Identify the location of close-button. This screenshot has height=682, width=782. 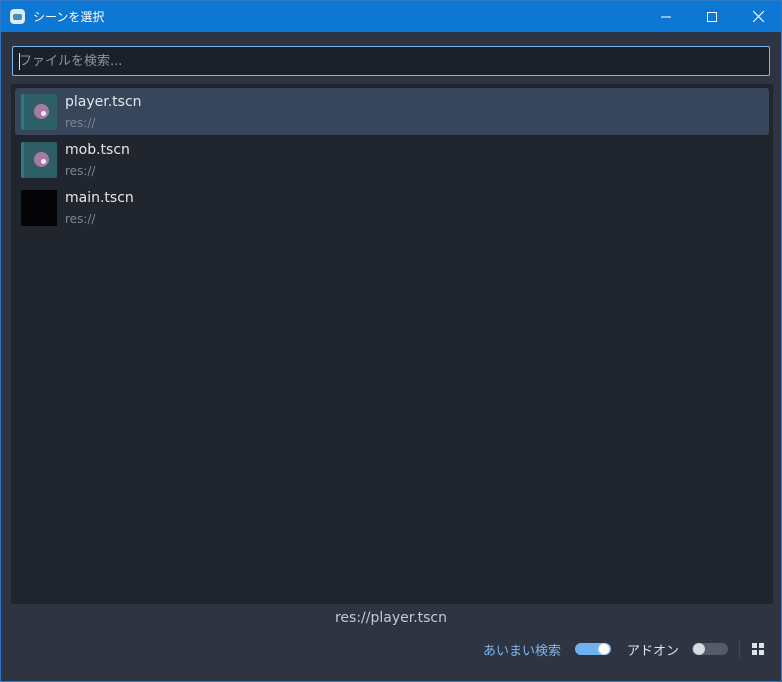
(758, 16).